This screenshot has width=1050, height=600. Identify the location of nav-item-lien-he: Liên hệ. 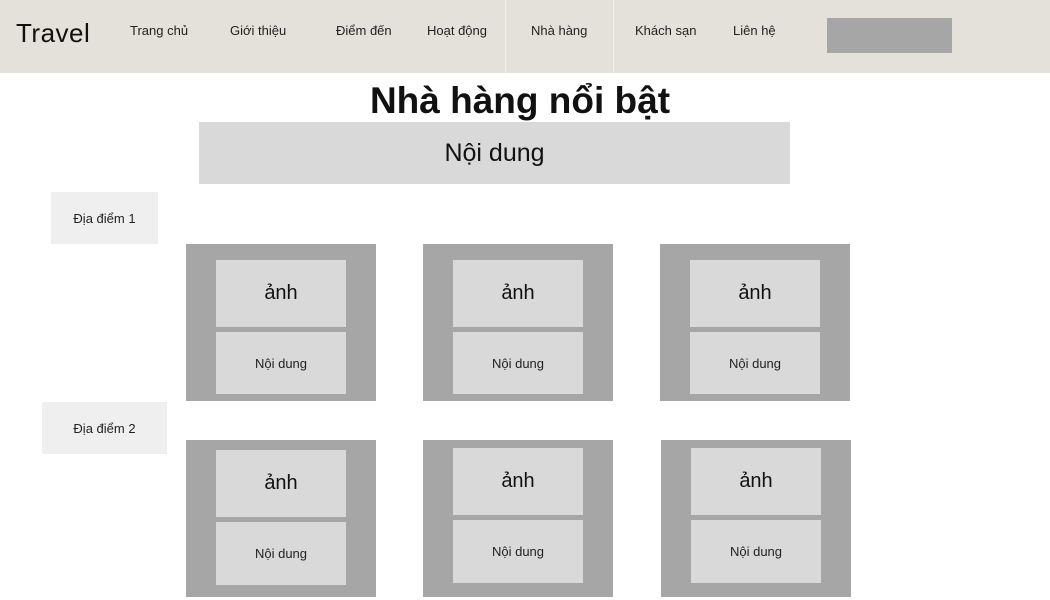
(754, 30).